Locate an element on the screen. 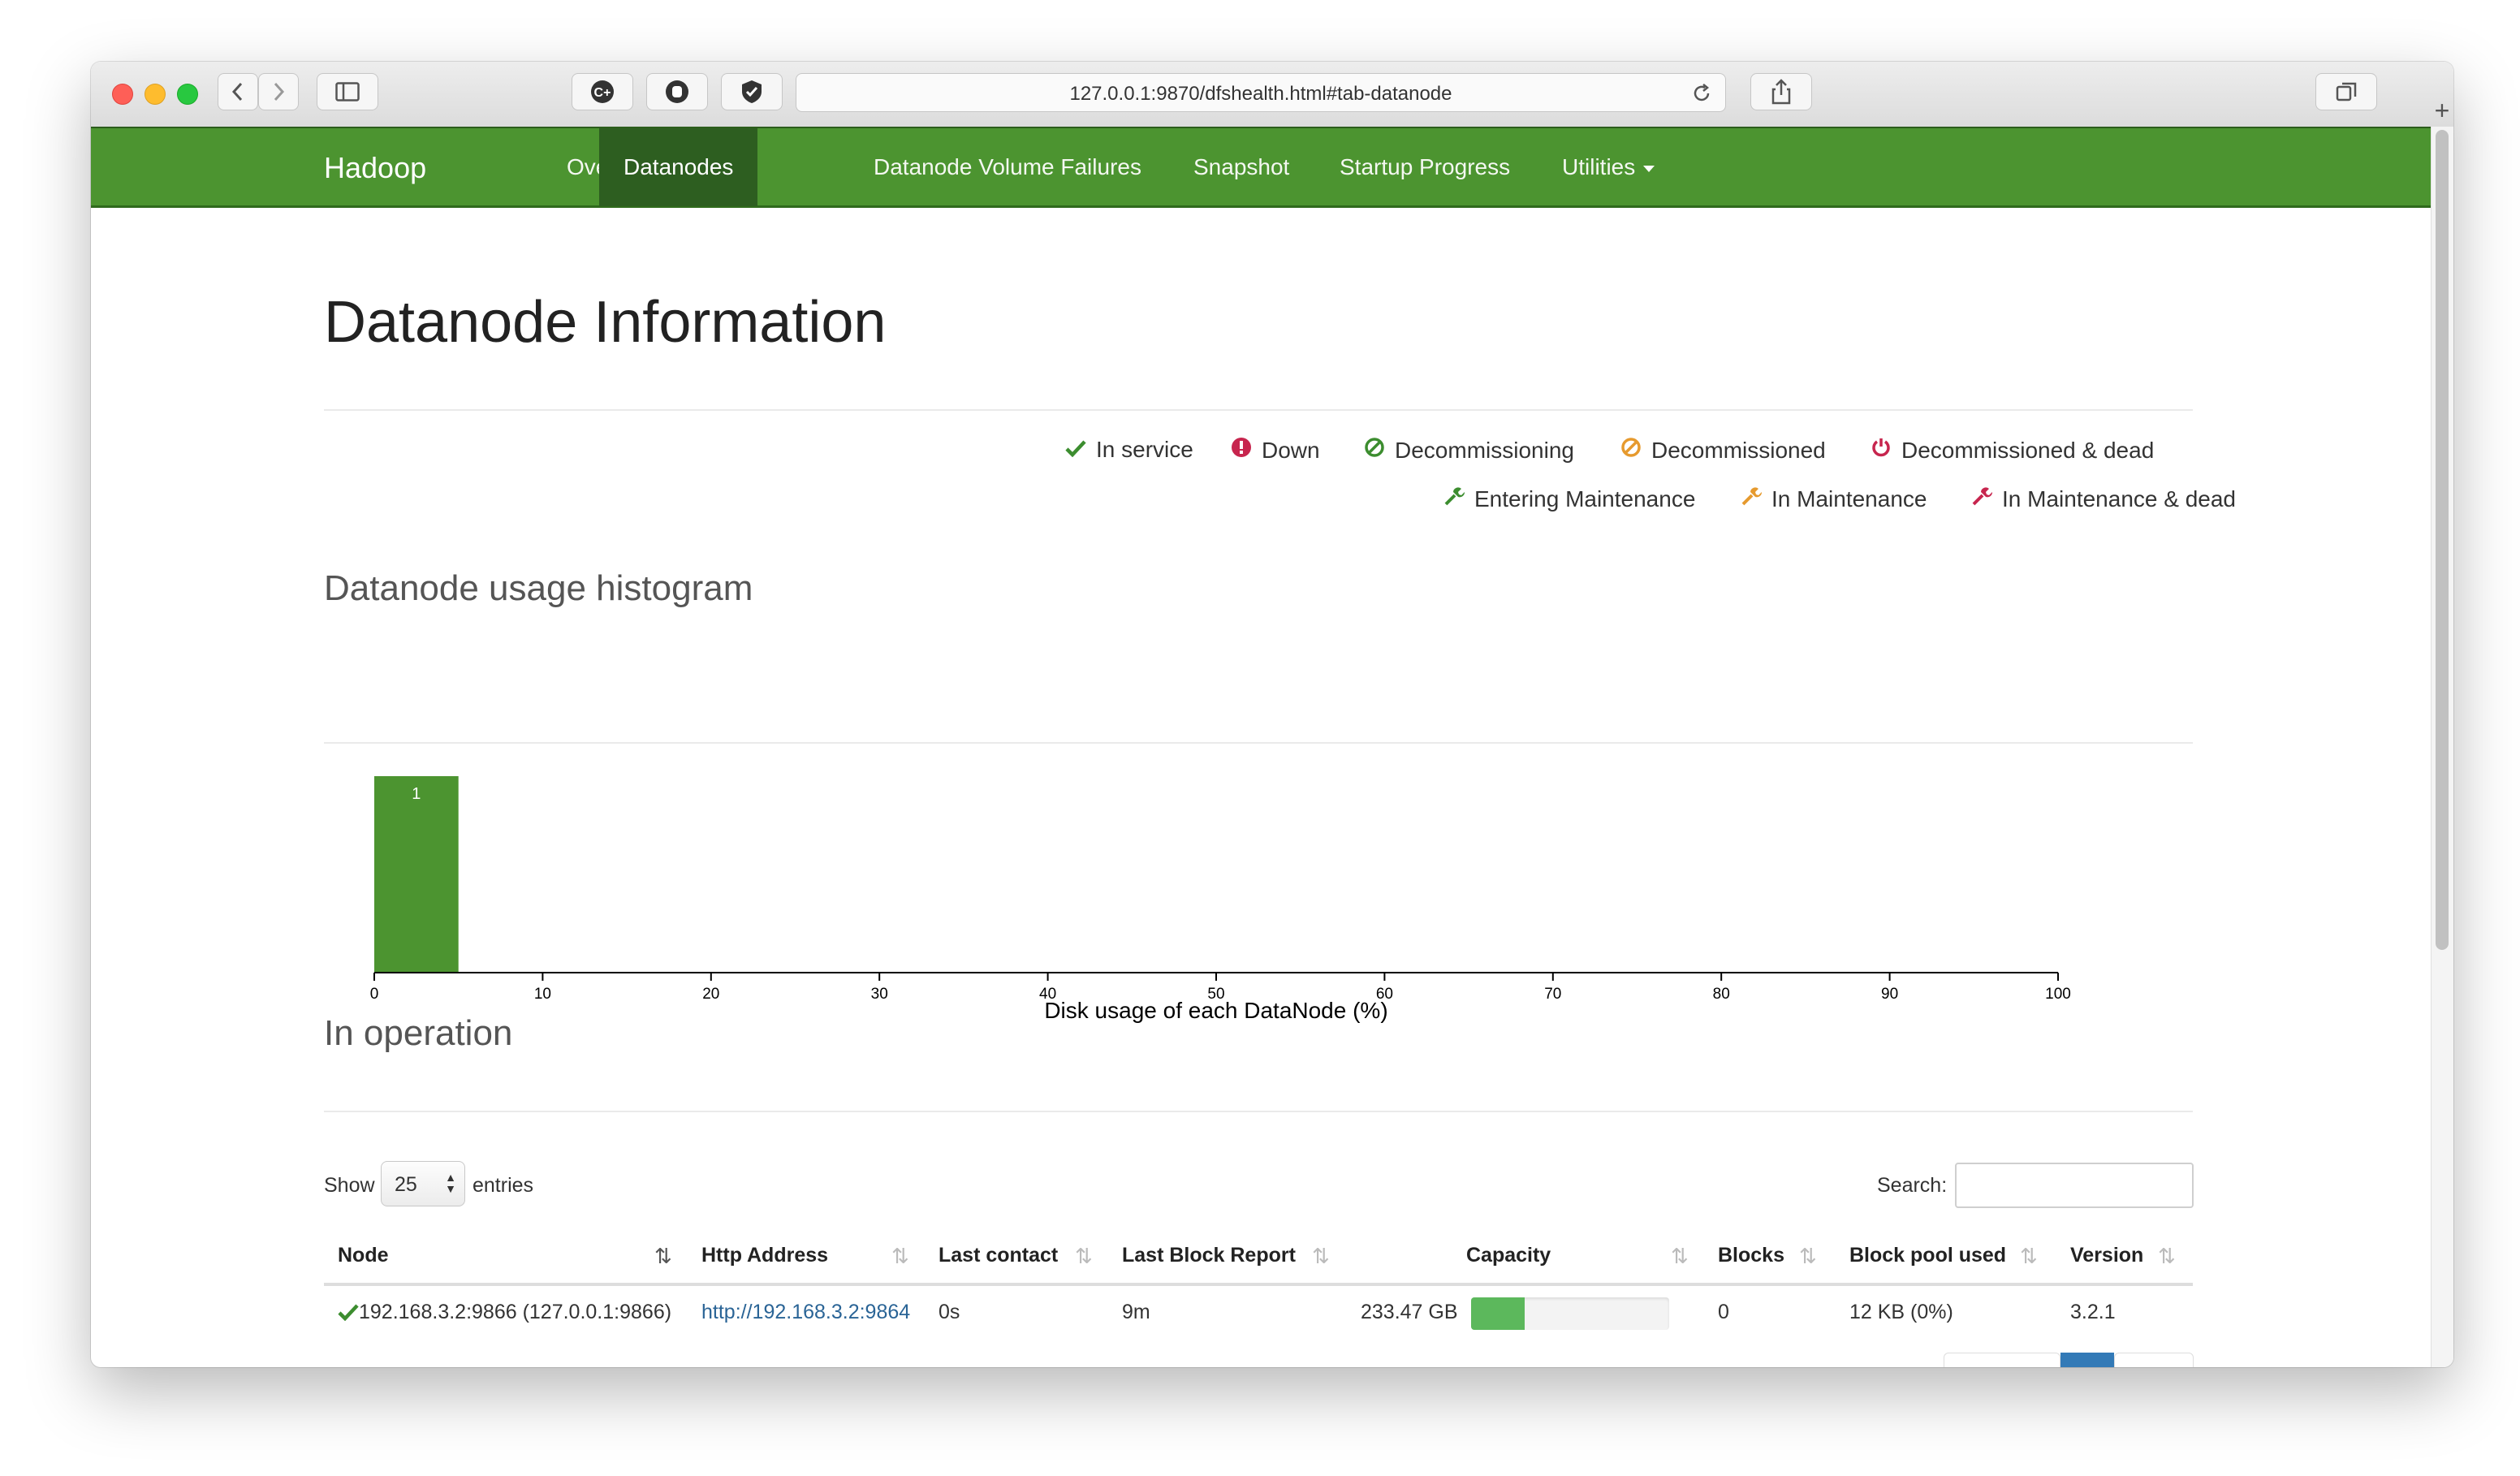 This screenshot has width=2520, height=1476. shield-icon is located at coordinates (752, 92).